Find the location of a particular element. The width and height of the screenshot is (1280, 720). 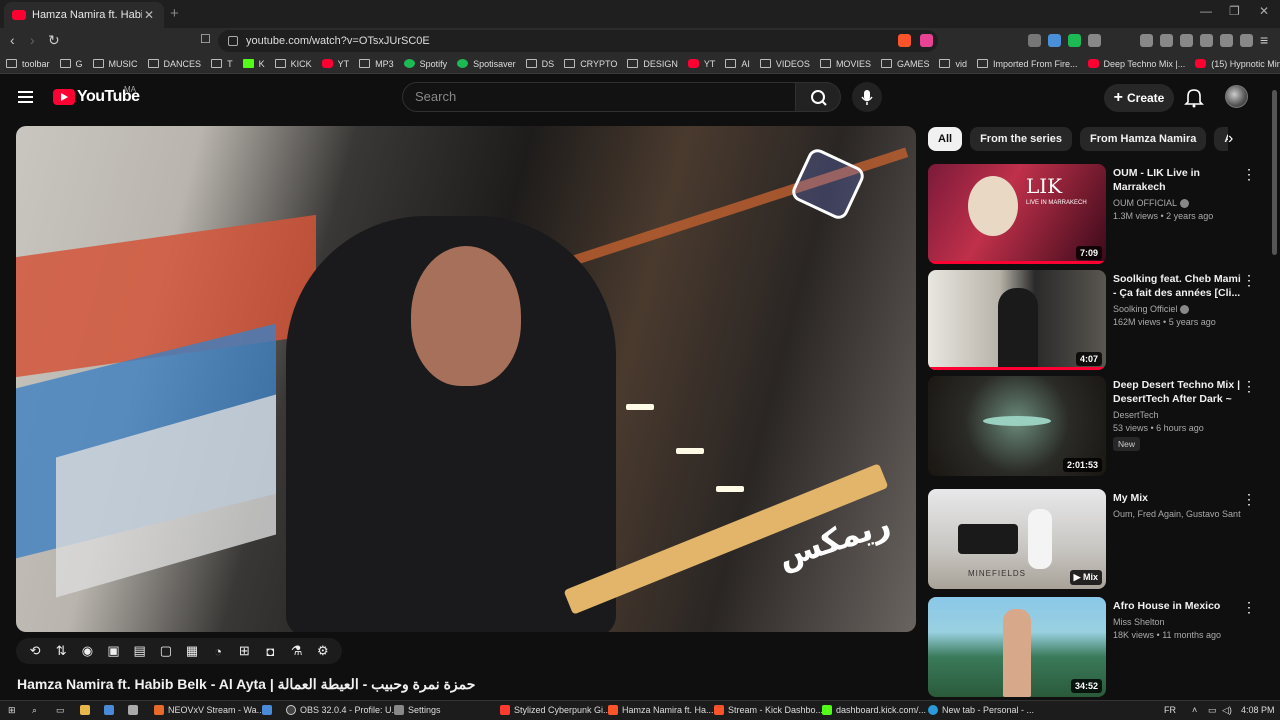

bookmark-item: GAMES is located at coordinates (904, 64).